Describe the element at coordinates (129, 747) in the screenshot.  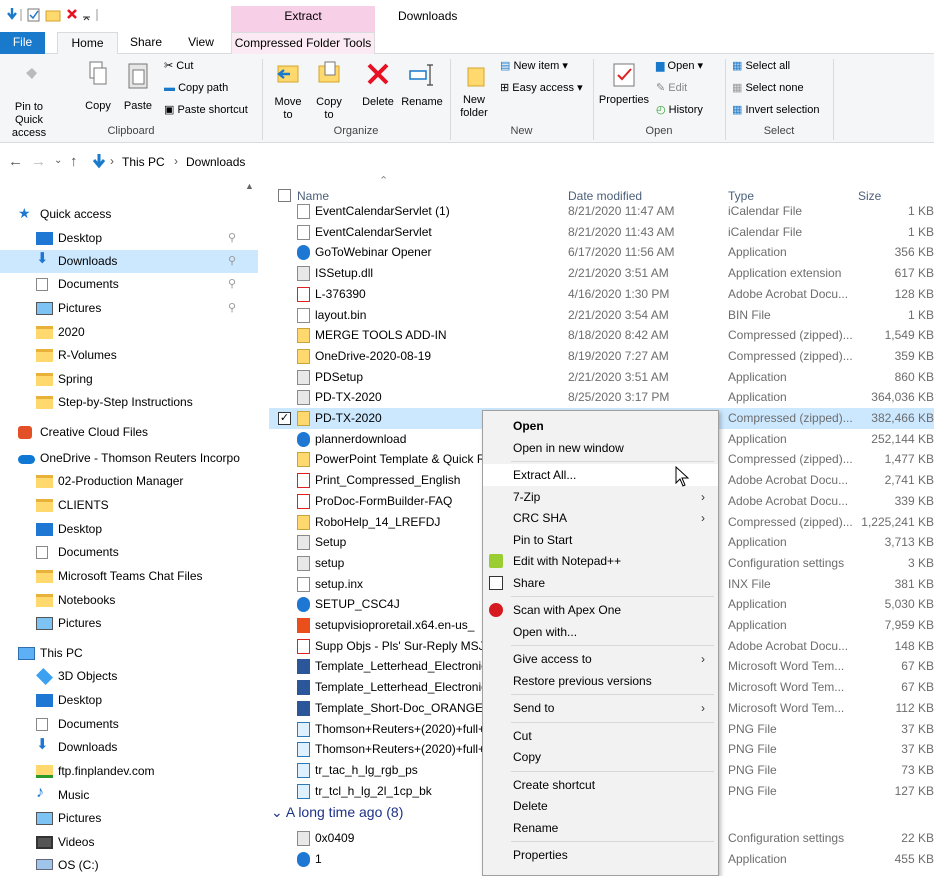
I see `sidebar-item: ⬇ Downloads` at that location.